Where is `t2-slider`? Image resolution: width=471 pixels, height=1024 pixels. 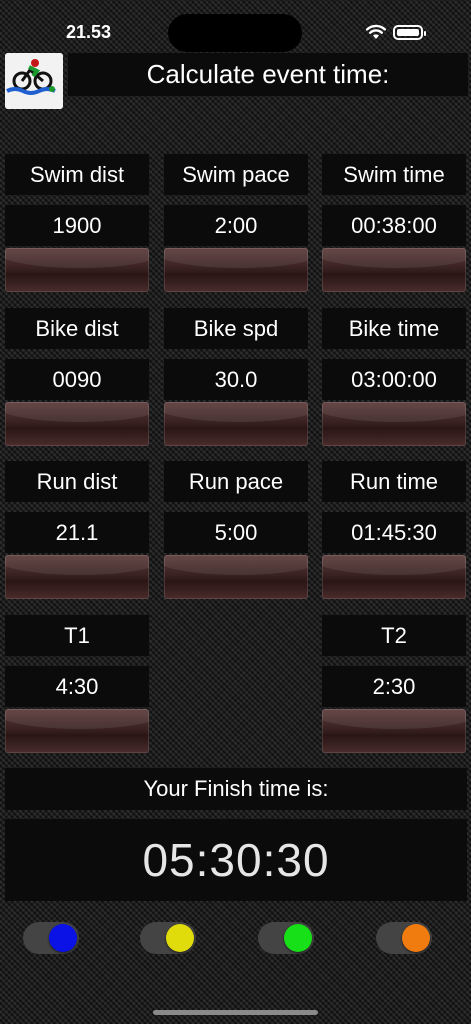
t2-slider is located at coordinates (394, 731).